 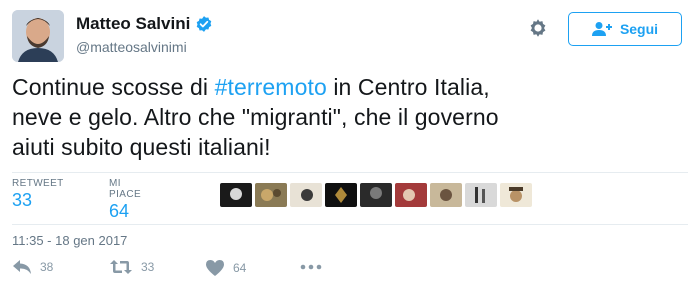 I want to click on retweet-button: 33, so click(x=131, y=267).